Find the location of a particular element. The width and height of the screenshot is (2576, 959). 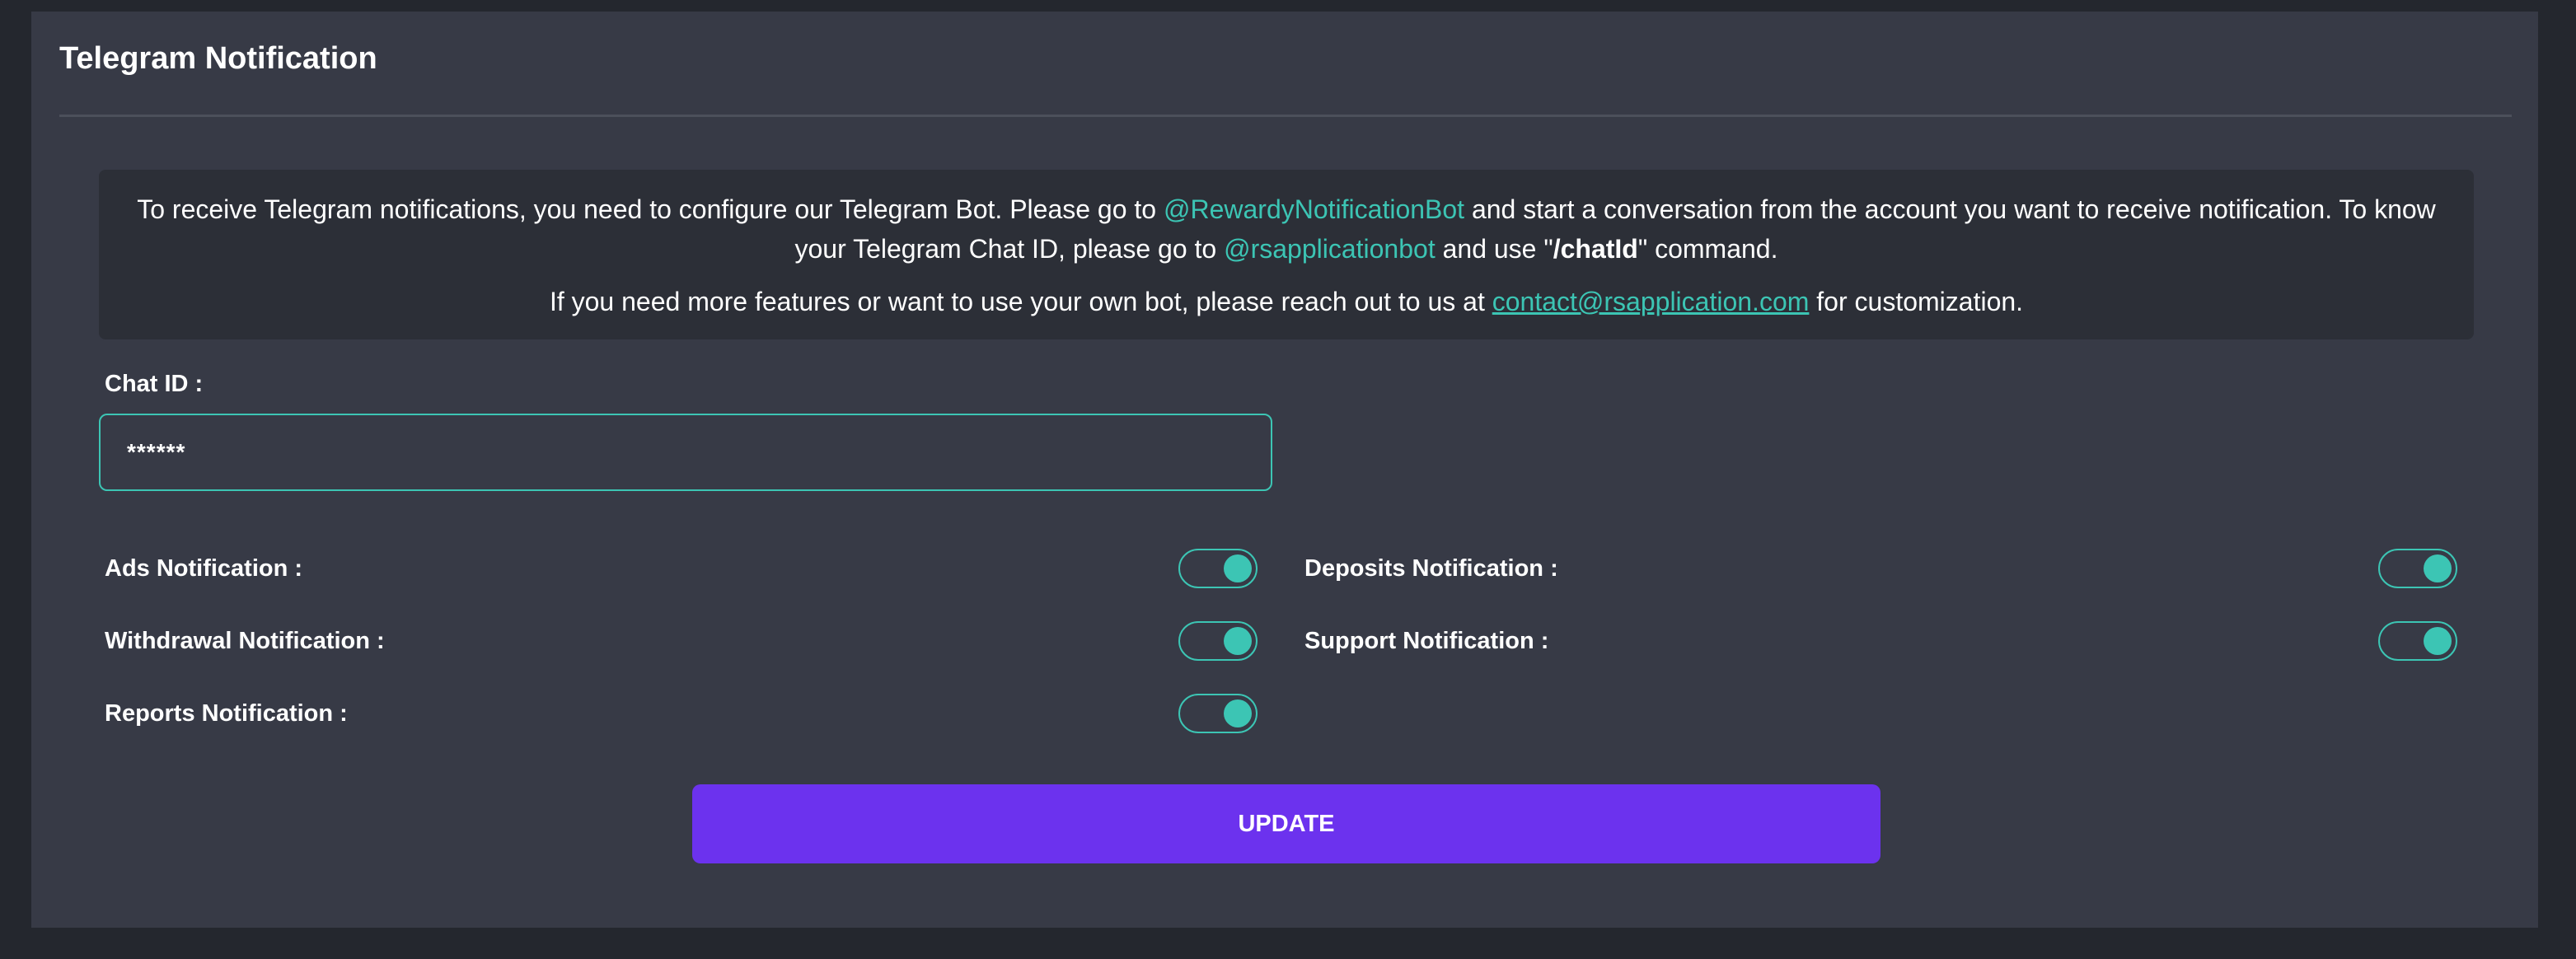

chatid-command: /chatId is located at coordinates (1595, 249).